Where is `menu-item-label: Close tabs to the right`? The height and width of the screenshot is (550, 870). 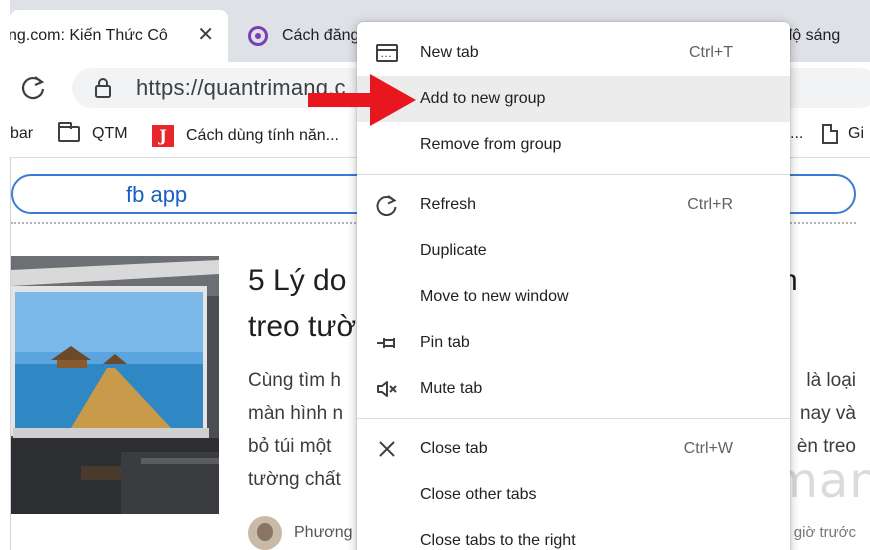 menu-item-label: Close tabs to the right is located at coordinates (498, 540).